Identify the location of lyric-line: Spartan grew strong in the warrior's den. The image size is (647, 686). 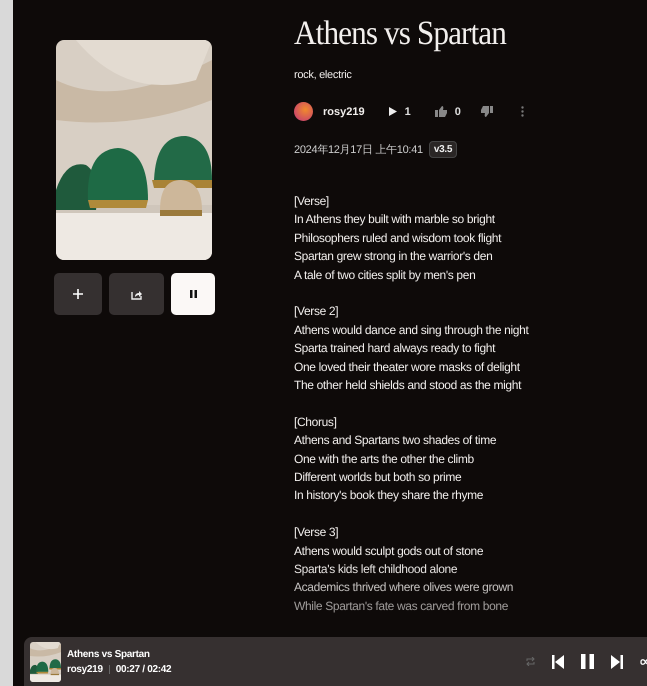
(394, 257).